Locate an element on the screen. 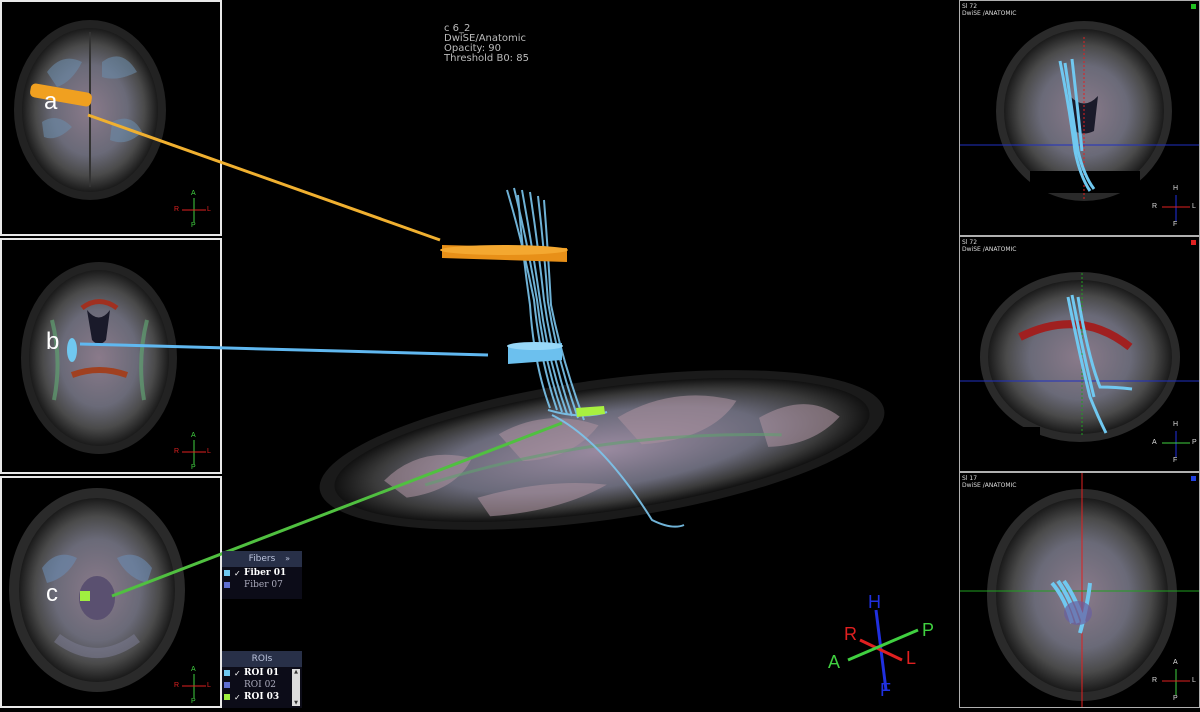 The image size is (1200, 712). gizmo-label-h: H is located at coordinates (874, 602).